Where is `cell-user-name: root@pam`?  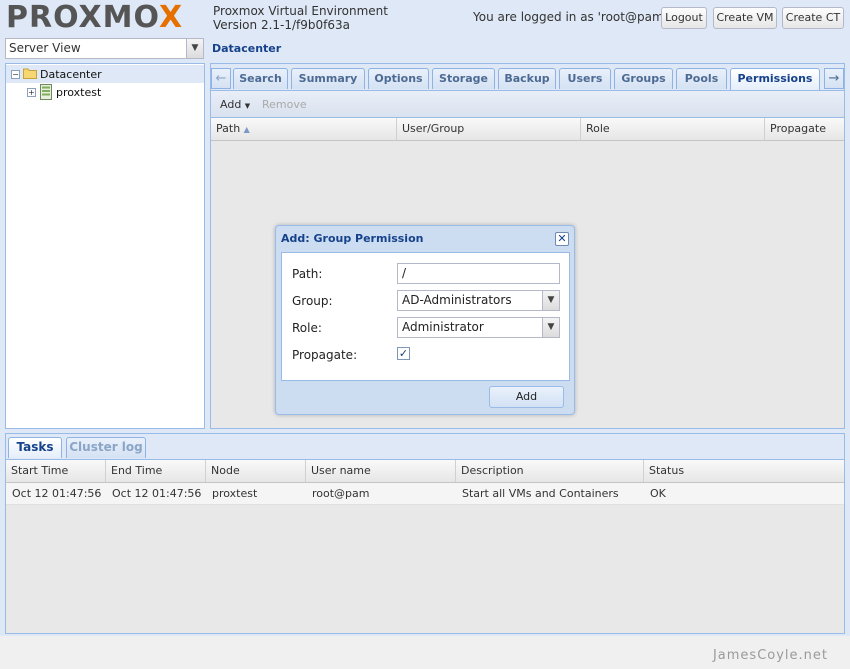
cell-user-name: root@pam is located at coordinates (341, 493).